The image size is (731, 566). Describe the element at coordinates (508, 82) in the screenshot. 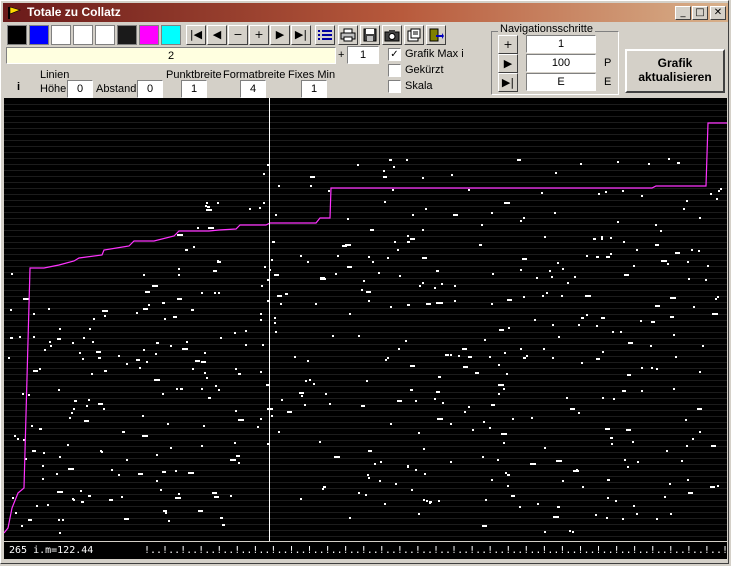

I see `nav-end-button: ▶|` at that location.